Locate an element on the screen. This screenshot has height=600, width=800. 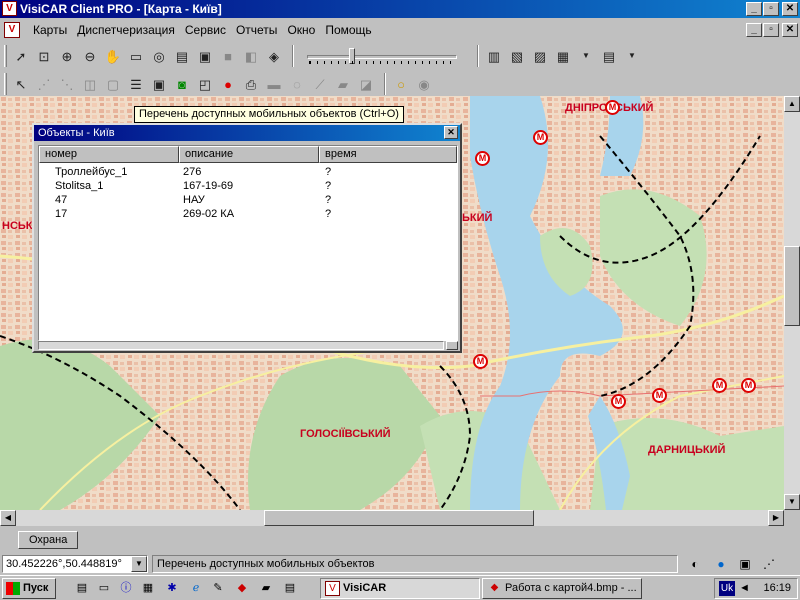
table-row: 47 НАУ ? is located at coordinates (248, 200).